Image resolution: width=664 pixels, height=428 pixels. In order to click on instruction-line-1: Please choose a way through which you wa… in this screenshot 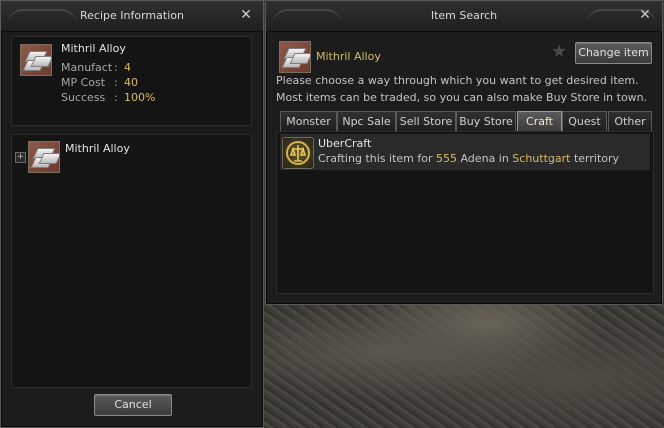, I will do `click(457, 80)`.